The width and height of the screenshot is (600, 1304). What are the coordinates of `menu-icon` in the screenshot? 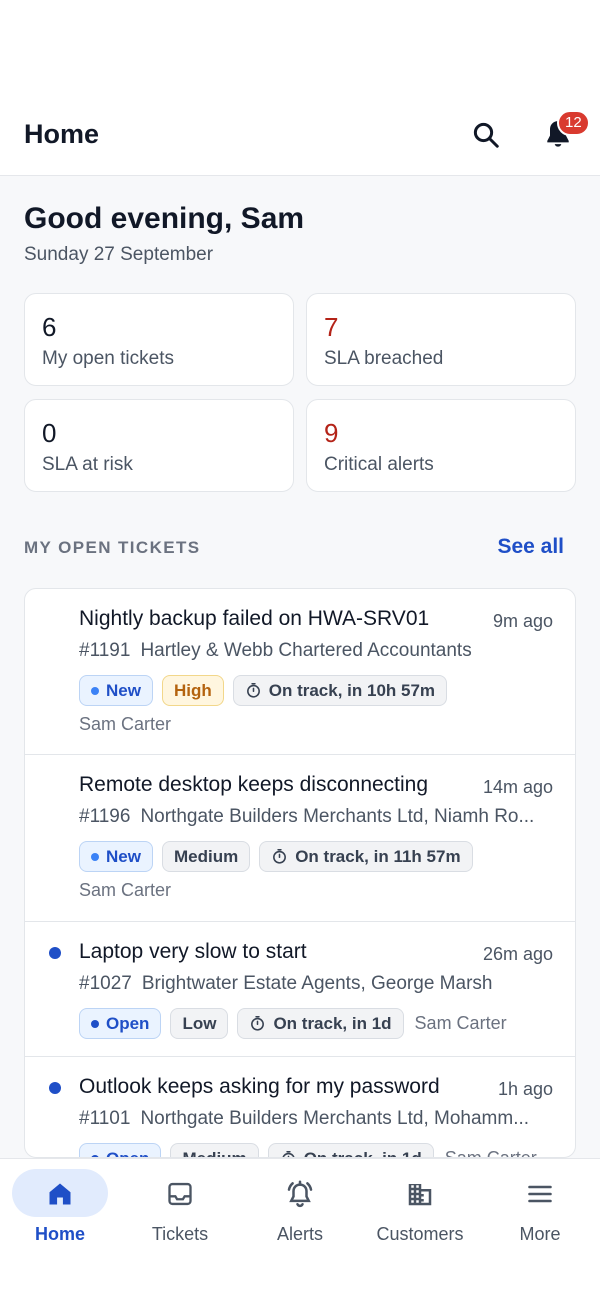 It's located at (540, 1194).